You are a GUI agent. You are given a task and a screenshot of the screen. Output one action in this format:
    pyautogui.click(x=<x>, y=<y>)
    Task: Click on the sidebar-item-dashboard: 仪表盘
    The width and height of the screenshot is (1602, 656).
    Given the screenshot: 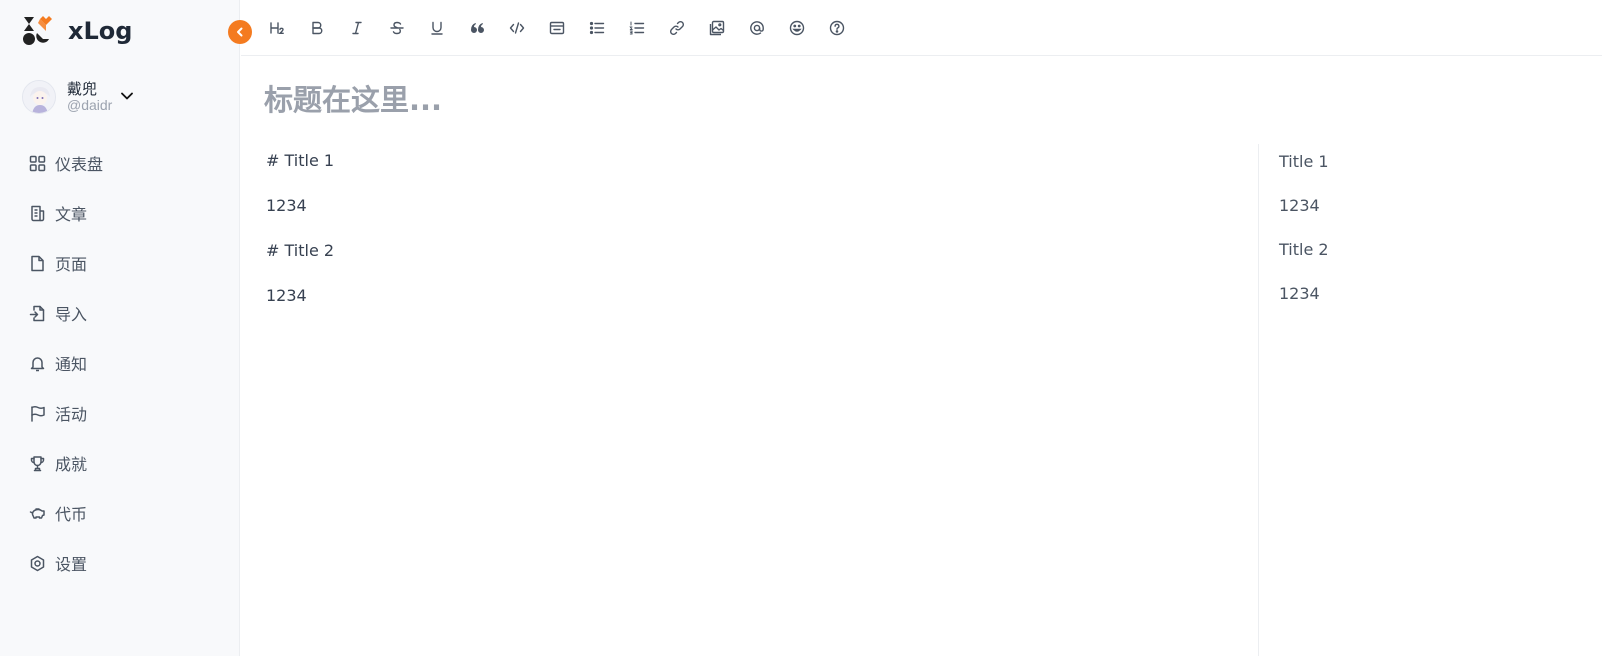 What is the action you would take?
    pyautogui.click(x=120, y=163)
    